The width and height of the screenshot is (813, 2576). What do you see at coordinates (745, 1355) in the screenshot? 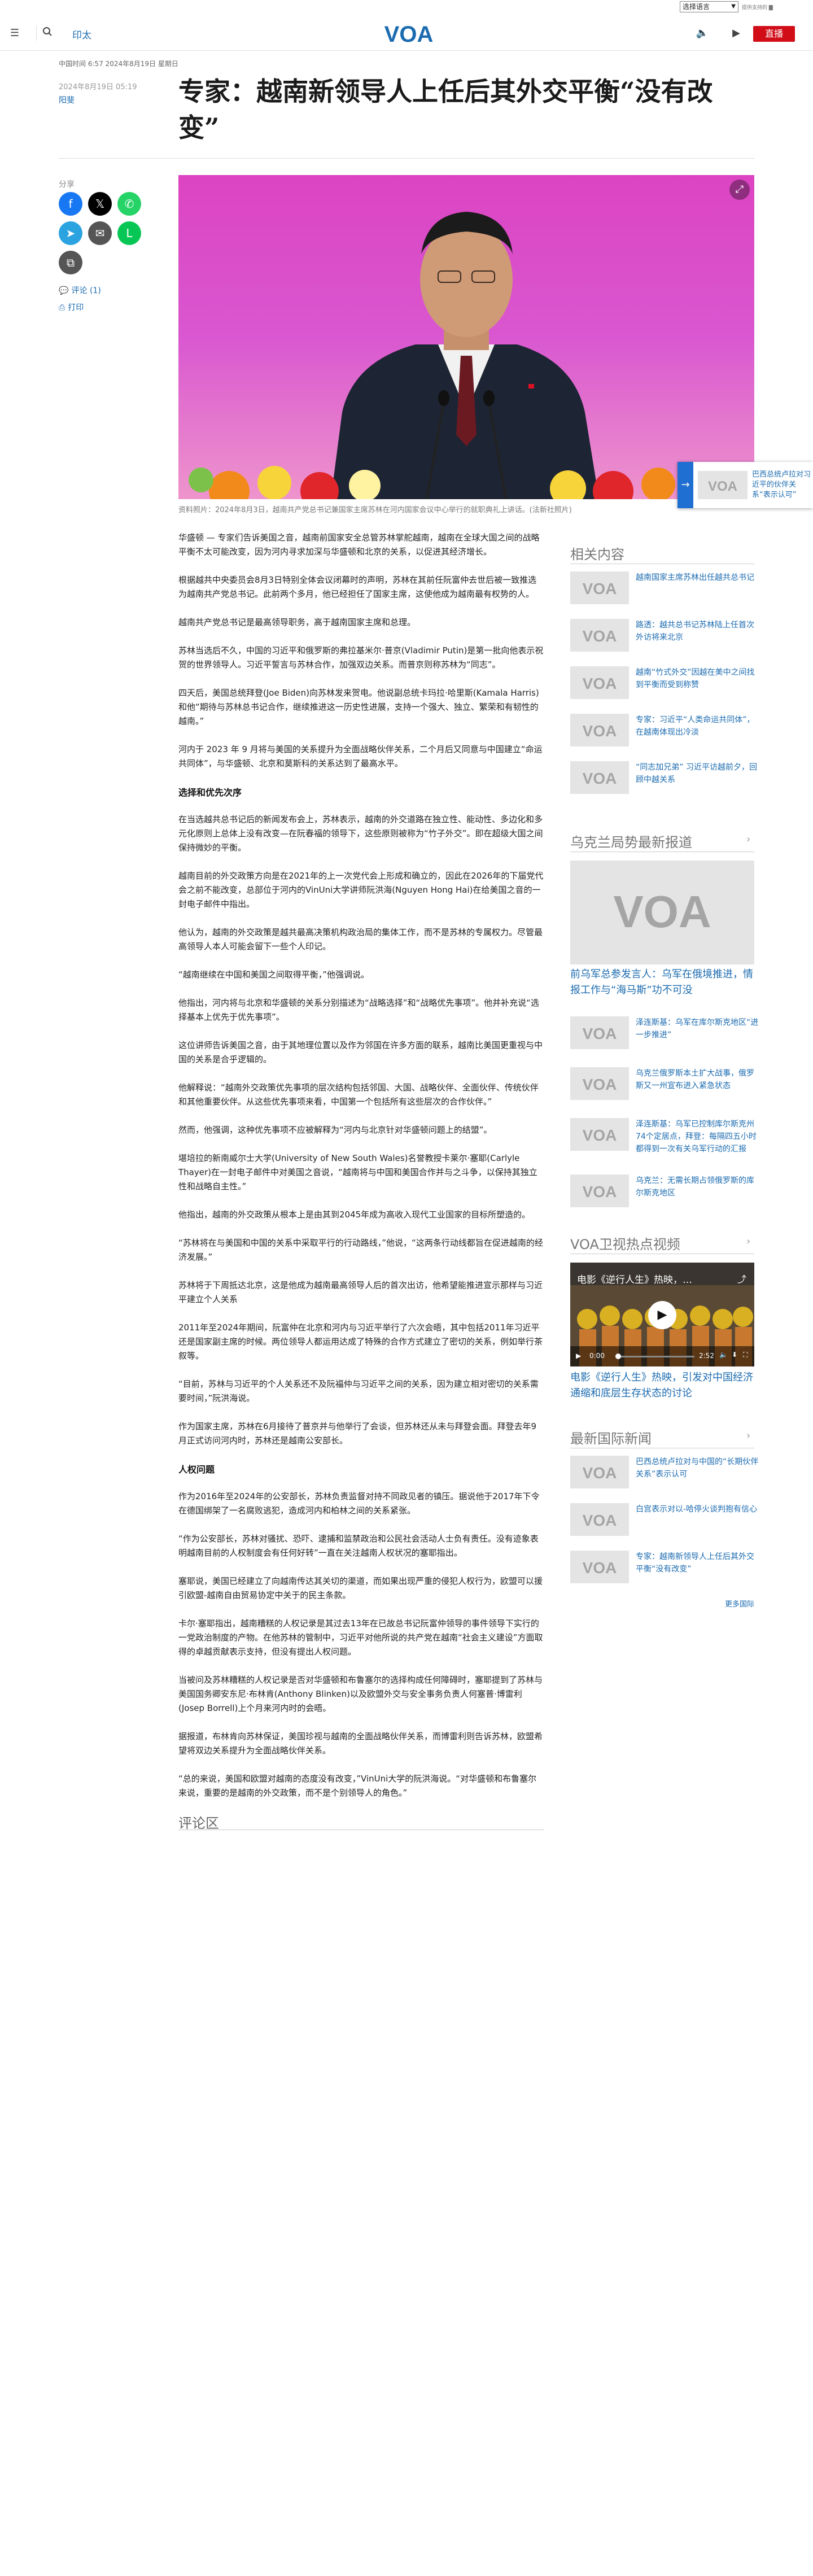
I see `fullscreen-icon: ⛶` at bounding box center [745, 1355].